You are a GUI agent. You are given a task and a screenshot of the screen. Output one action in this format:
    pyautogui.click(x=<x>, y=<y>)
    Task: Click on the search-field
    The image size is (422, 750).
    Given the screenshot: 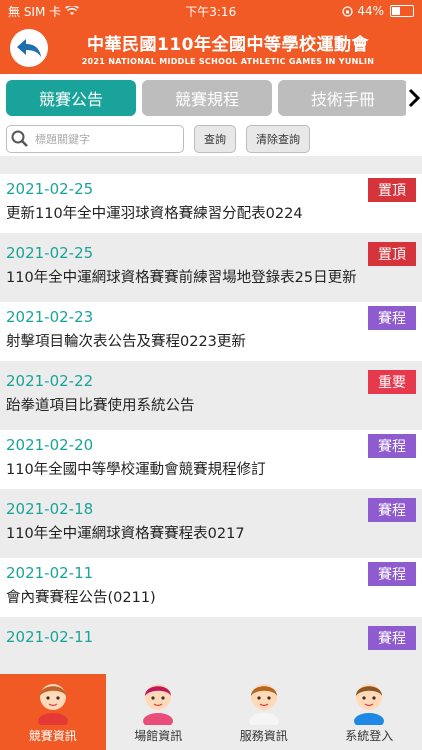 What is the action you would take?
    pyautogui.click(x=95, y=139)
    